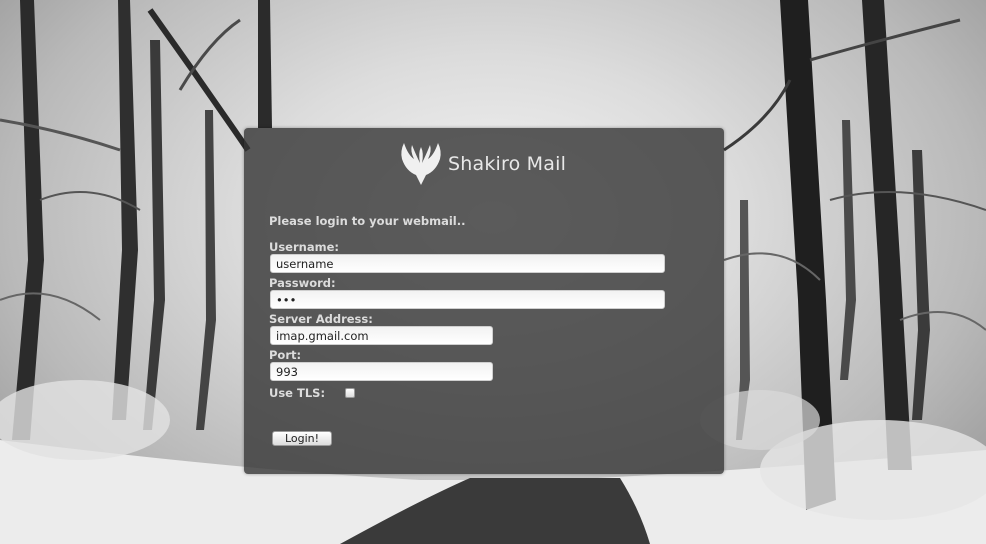  What do you see at coordinates (285, 355) in the screenshot?
I see `port-label: Port:` at bounding box center [285, 355].